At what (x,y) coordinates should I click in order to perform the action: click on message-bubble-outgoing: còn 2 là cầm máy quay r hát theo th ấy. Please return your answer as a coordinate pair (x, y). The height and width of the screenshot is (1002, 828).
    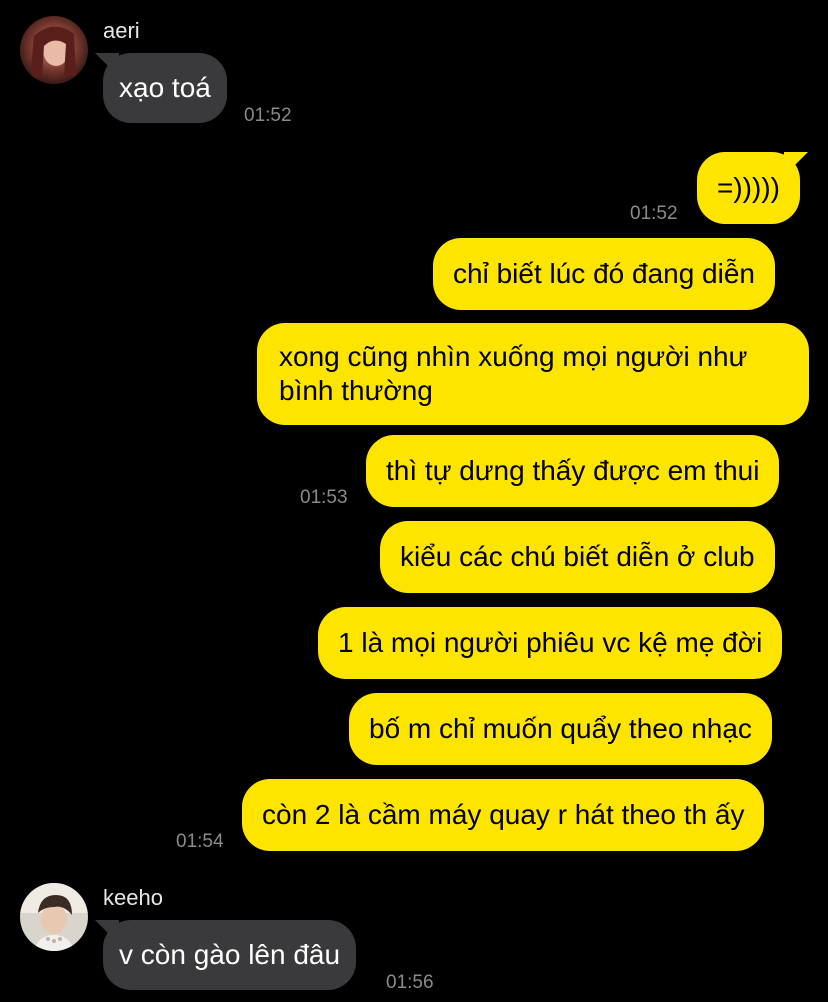
    Looking at the image, I should click on (503, 815).